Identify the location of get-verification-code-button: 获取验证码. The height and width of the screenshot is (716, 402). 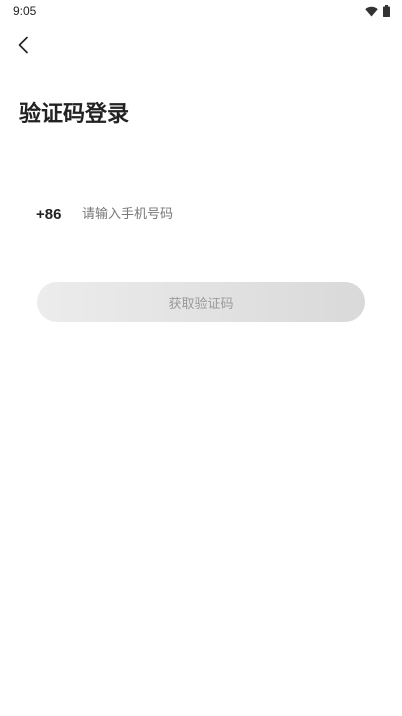
(201, 302).